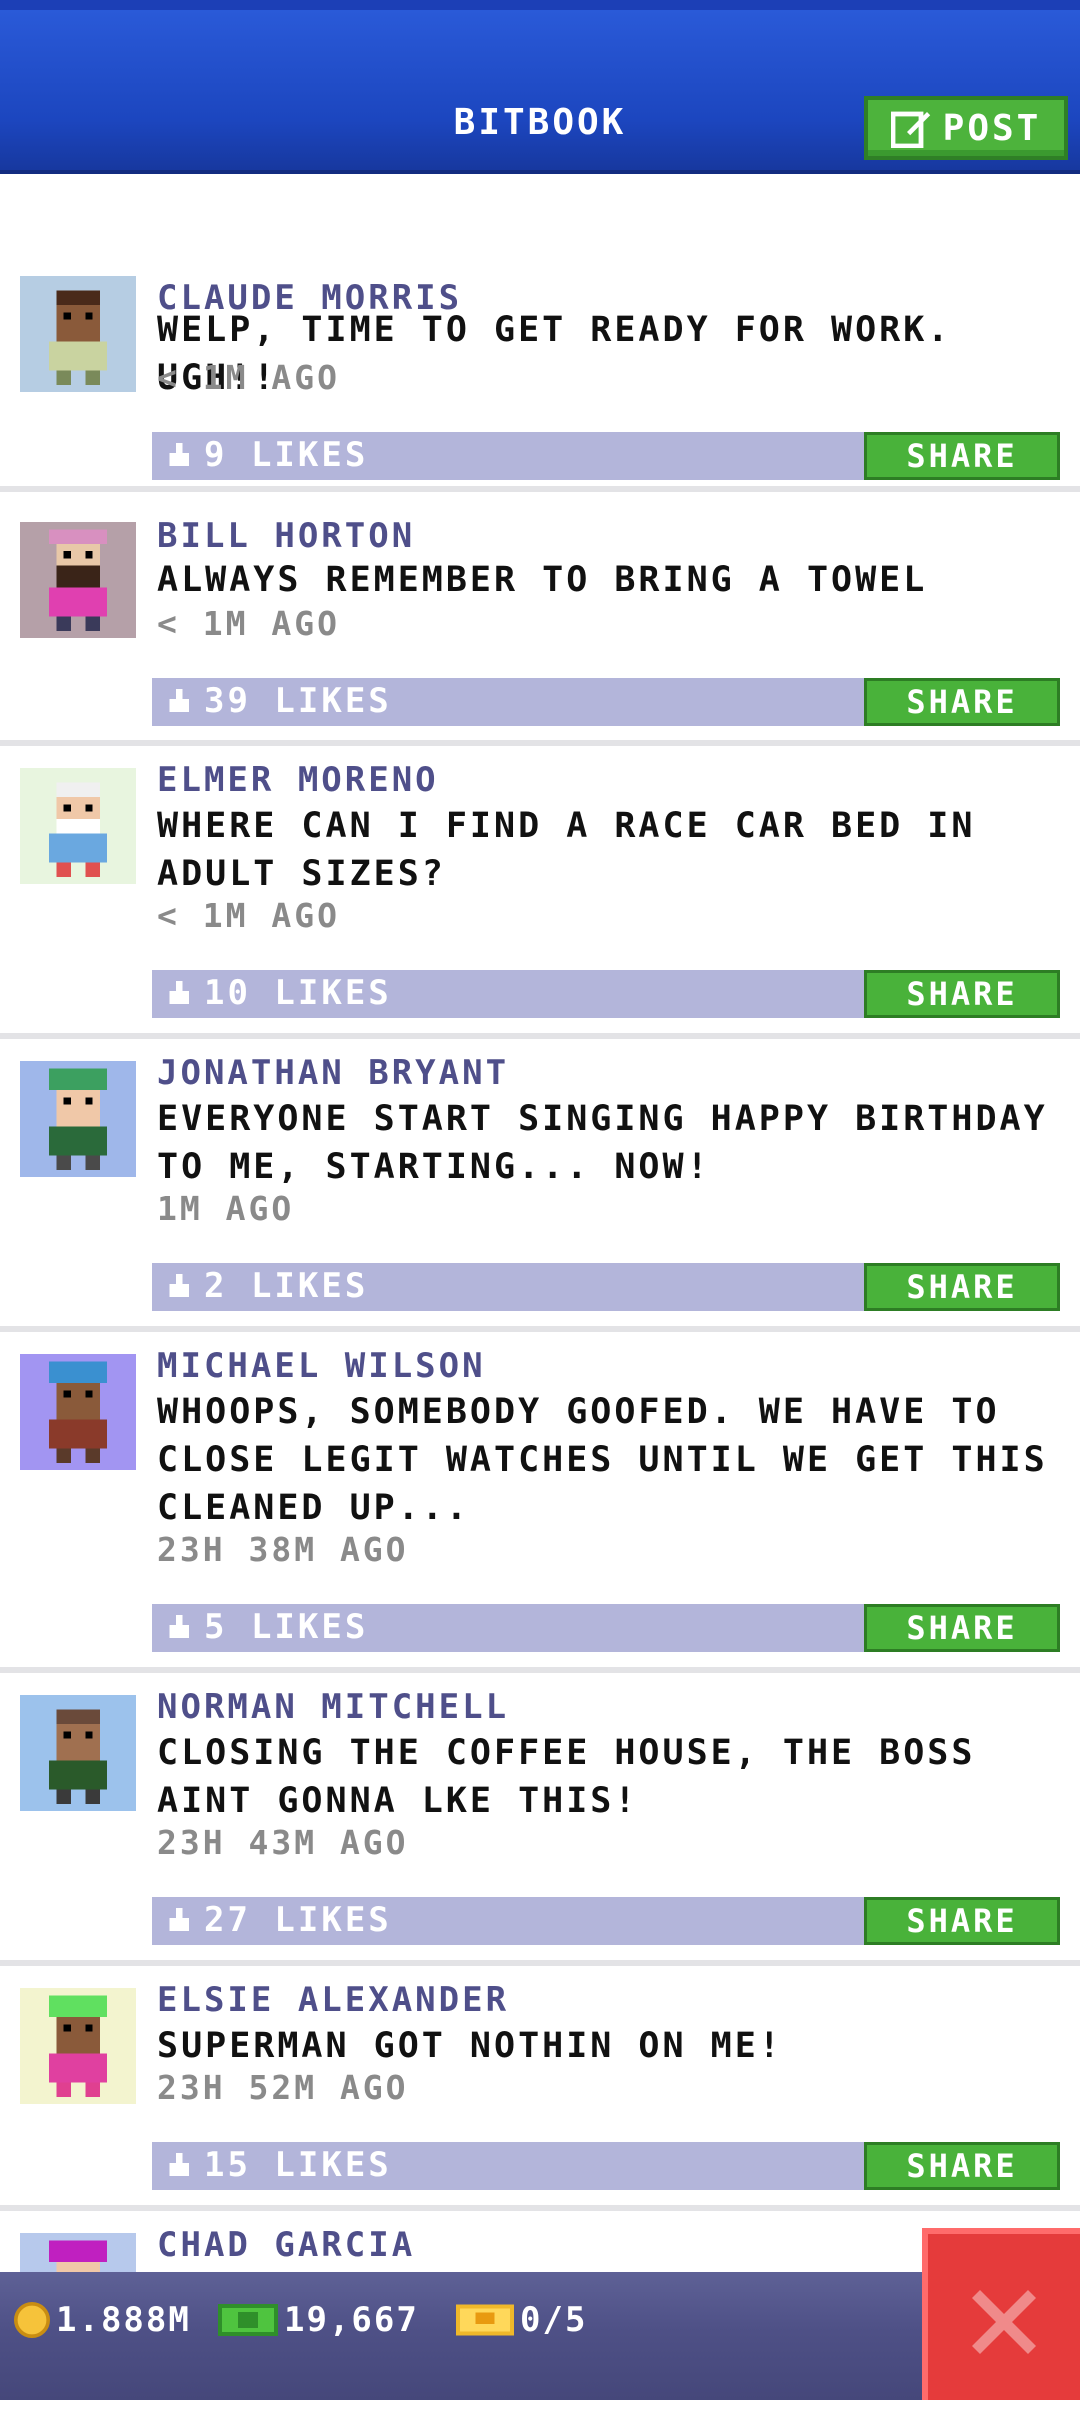 The width and height of the screenshot is (1080, 2411). I want to click on edit-icon, so click(910, 129).